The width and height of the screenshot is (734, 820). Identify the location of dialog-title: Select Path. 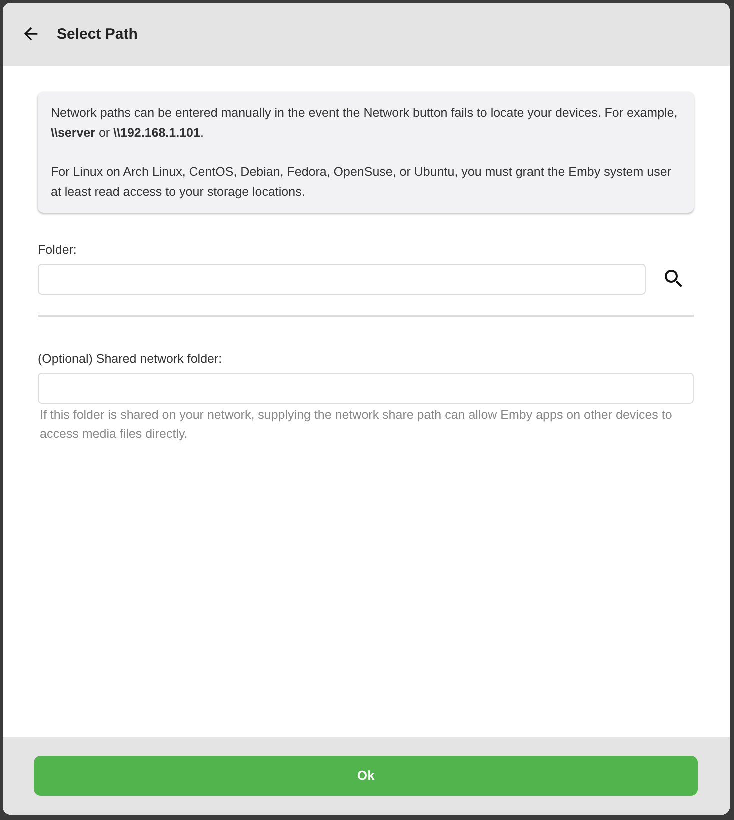
(97, 35).